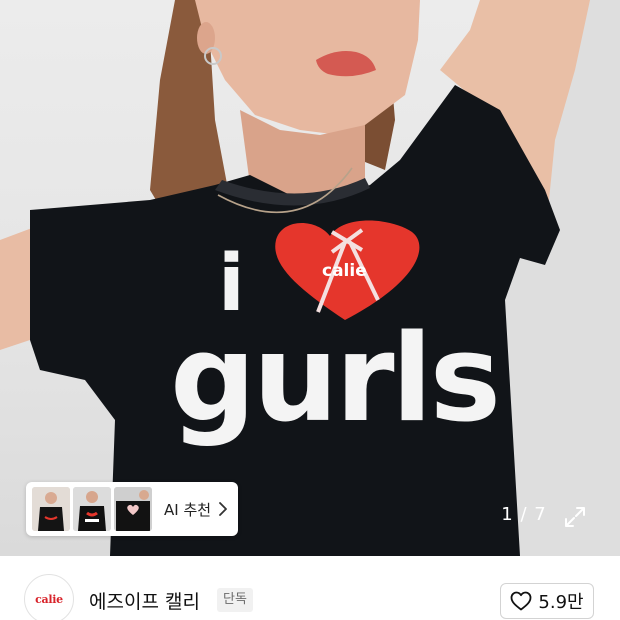  Describe the element at coordinates (144, 600) in the screenshot. I see `brand-name: 에즈이프 캘리` at that location.